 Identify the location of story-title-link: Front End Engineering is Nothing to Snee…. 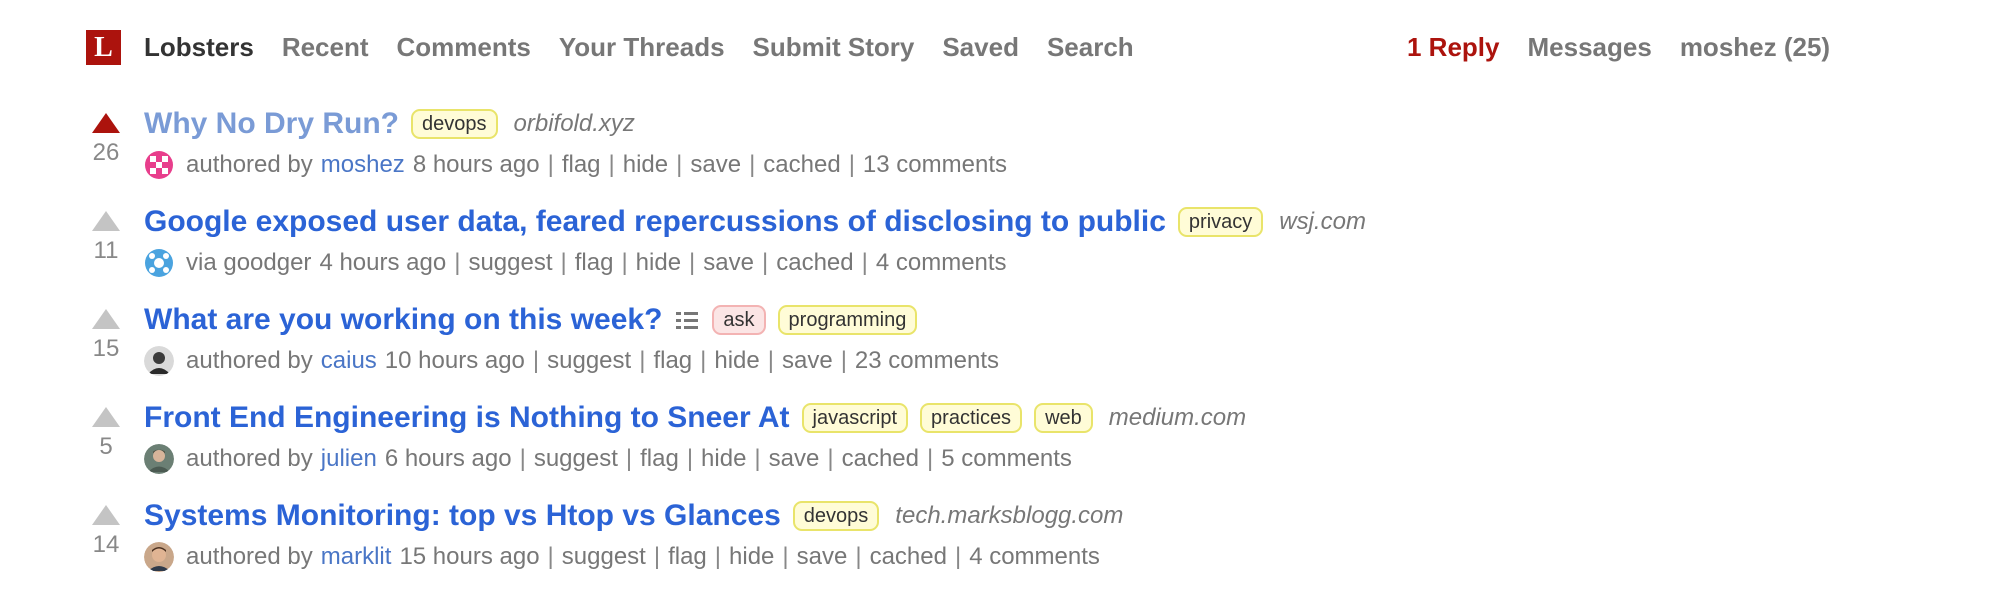
(467, 418).